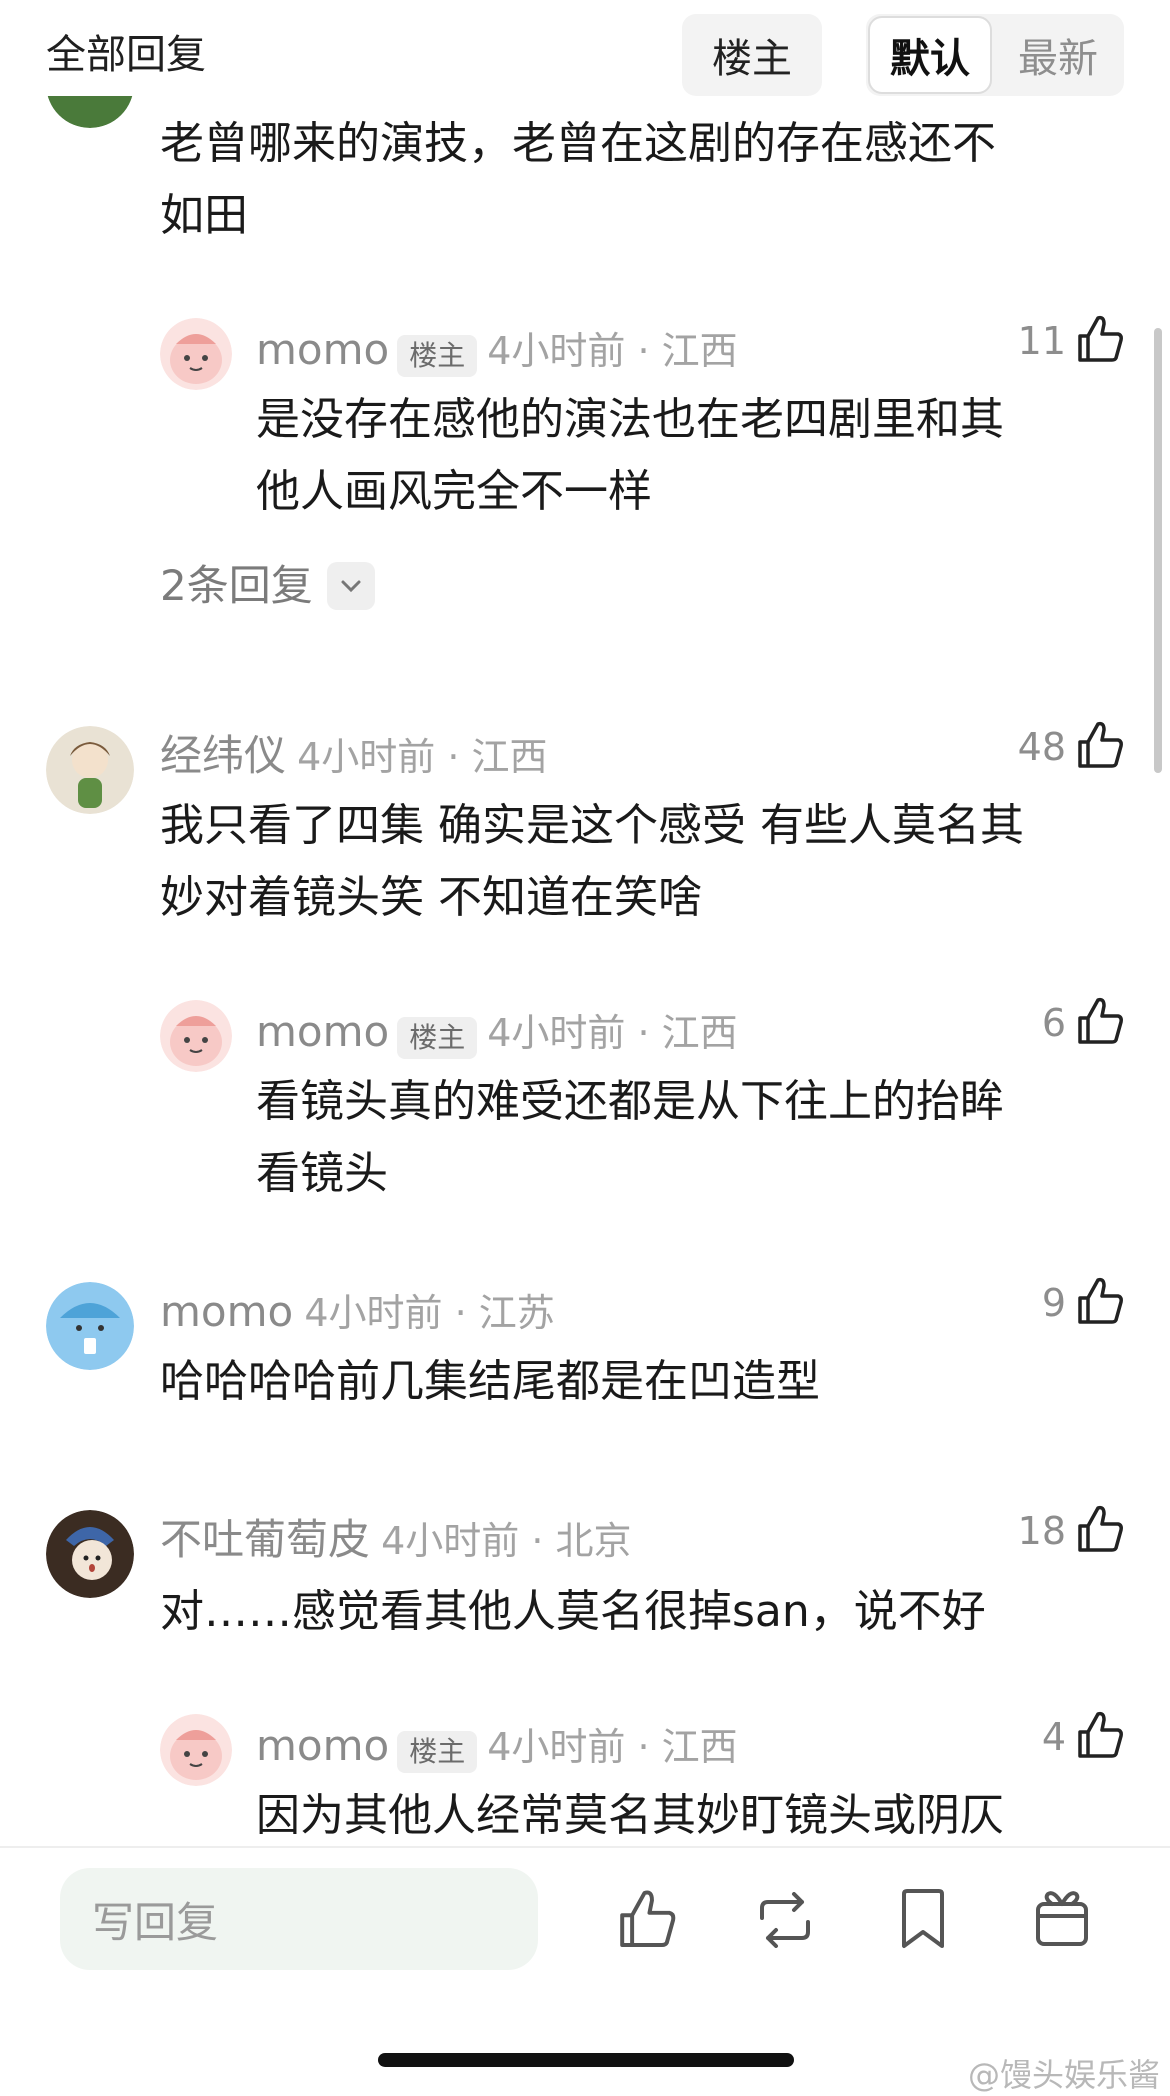 The height and width of the screenshot is (2096, 1170). I want to click on username: 经纬仪, so click(223, 755).